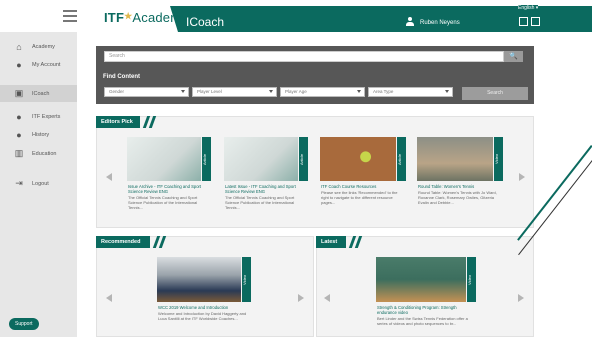  What do you see at coordinates (131, 242) in the screenshot?
I see `recommended-title: Recommended` at bounding box center [131, 242].